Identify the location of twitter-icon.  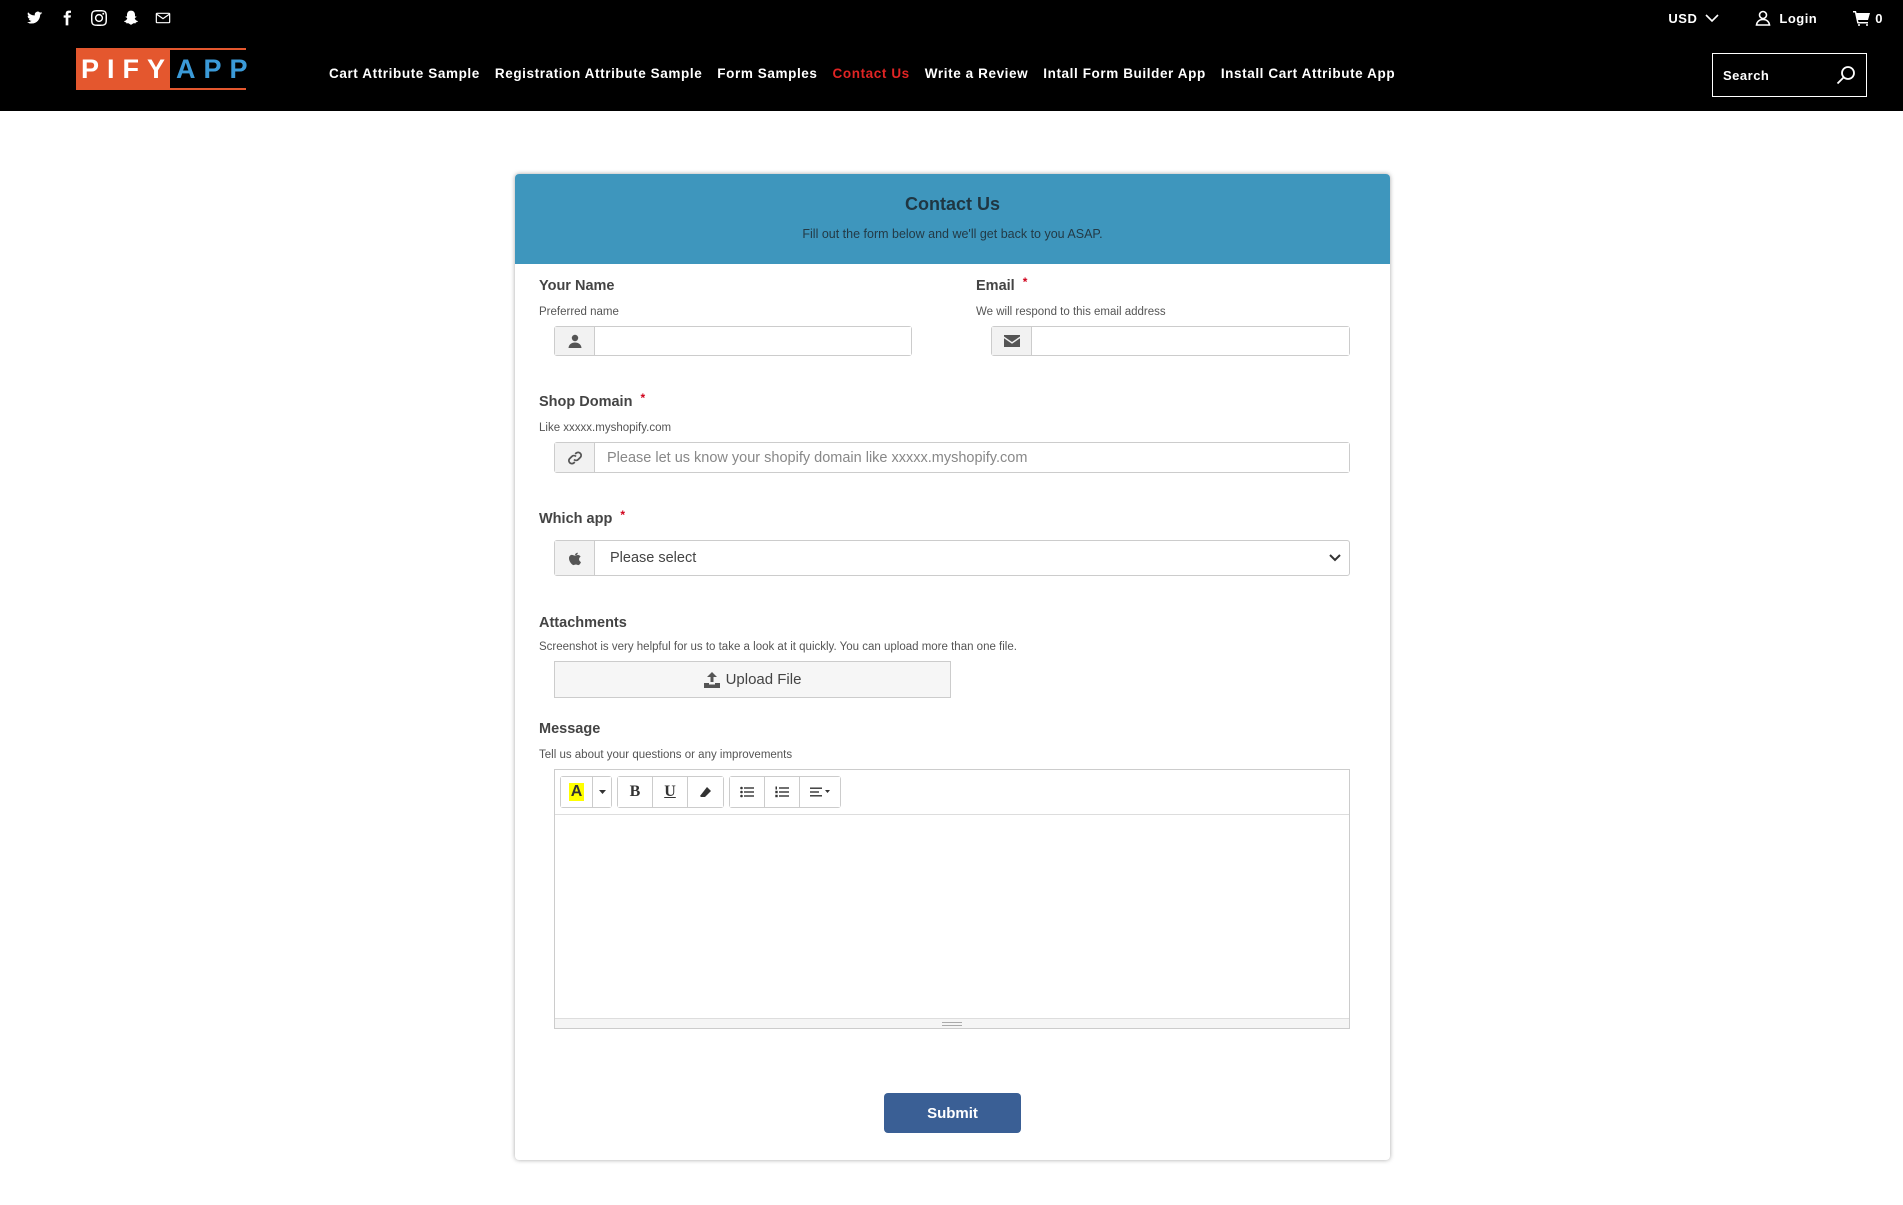
(35, 18).